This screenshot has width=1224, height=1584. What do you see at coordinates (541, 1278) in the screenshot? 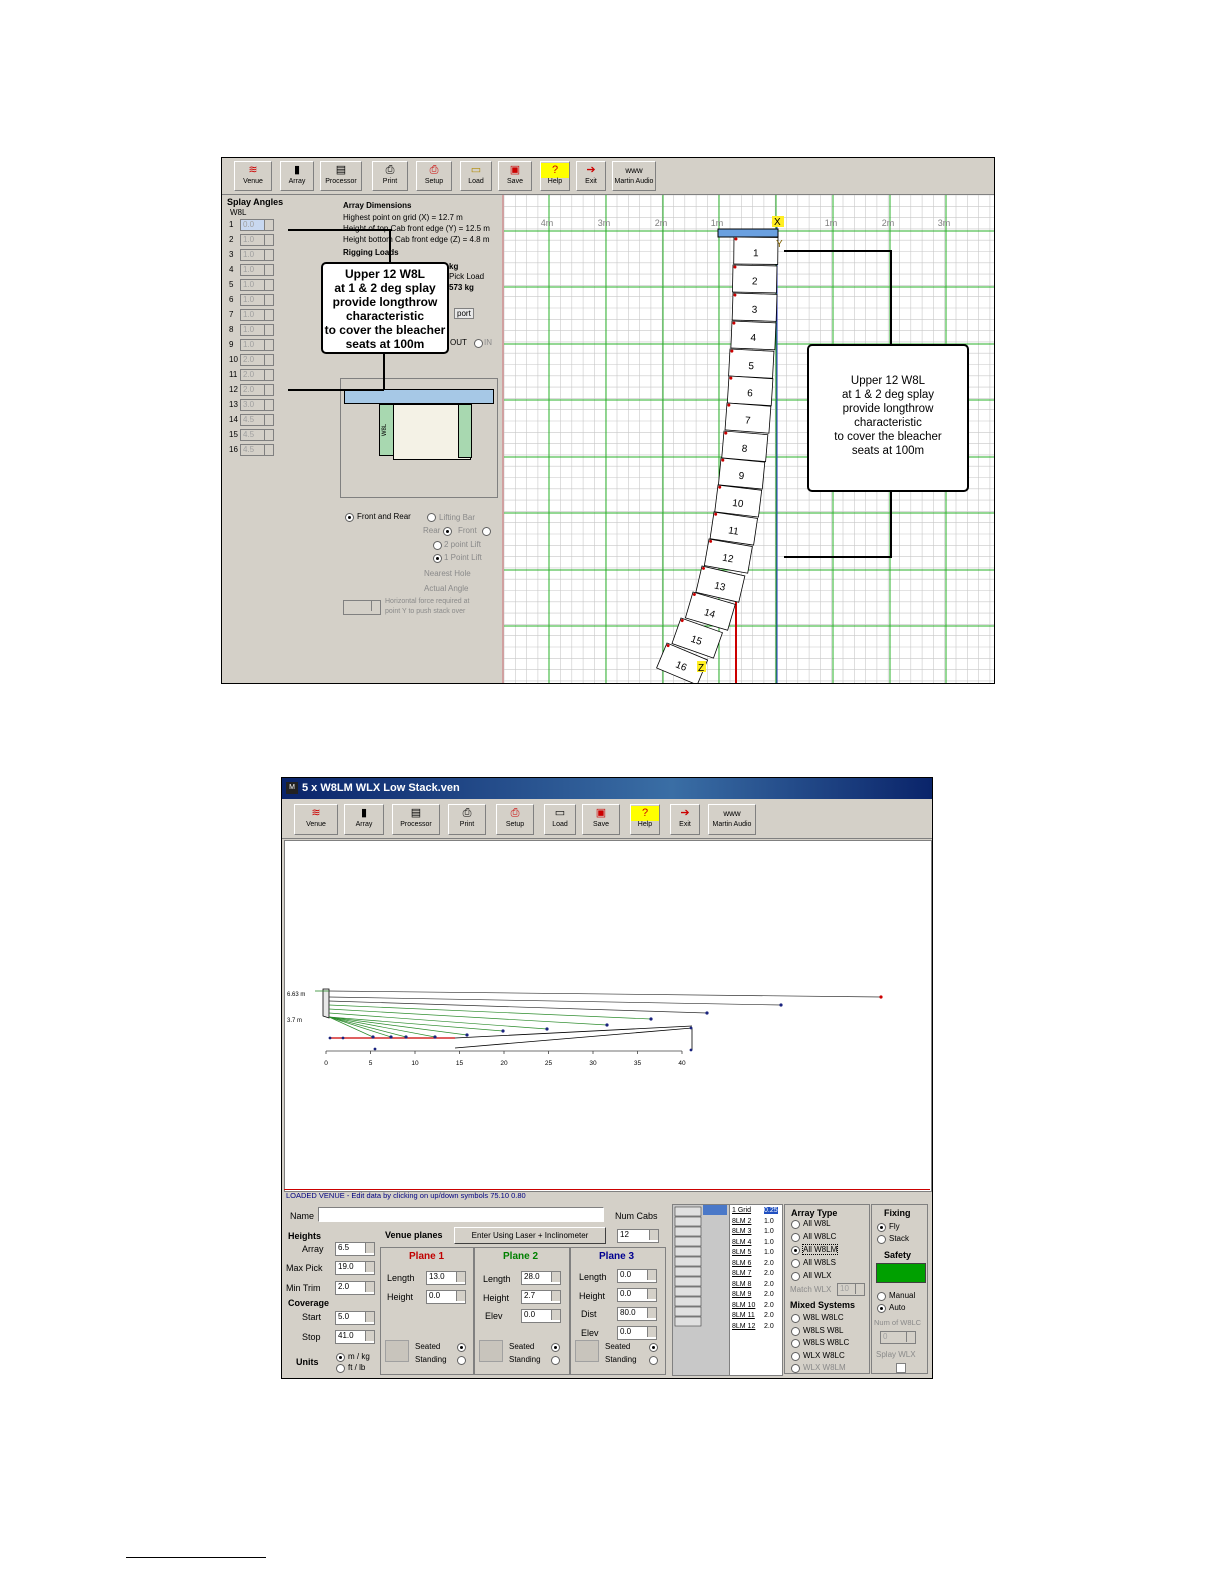
I see `plane-2-length-spinner: 28.0` at bounding box center [541, 1278].